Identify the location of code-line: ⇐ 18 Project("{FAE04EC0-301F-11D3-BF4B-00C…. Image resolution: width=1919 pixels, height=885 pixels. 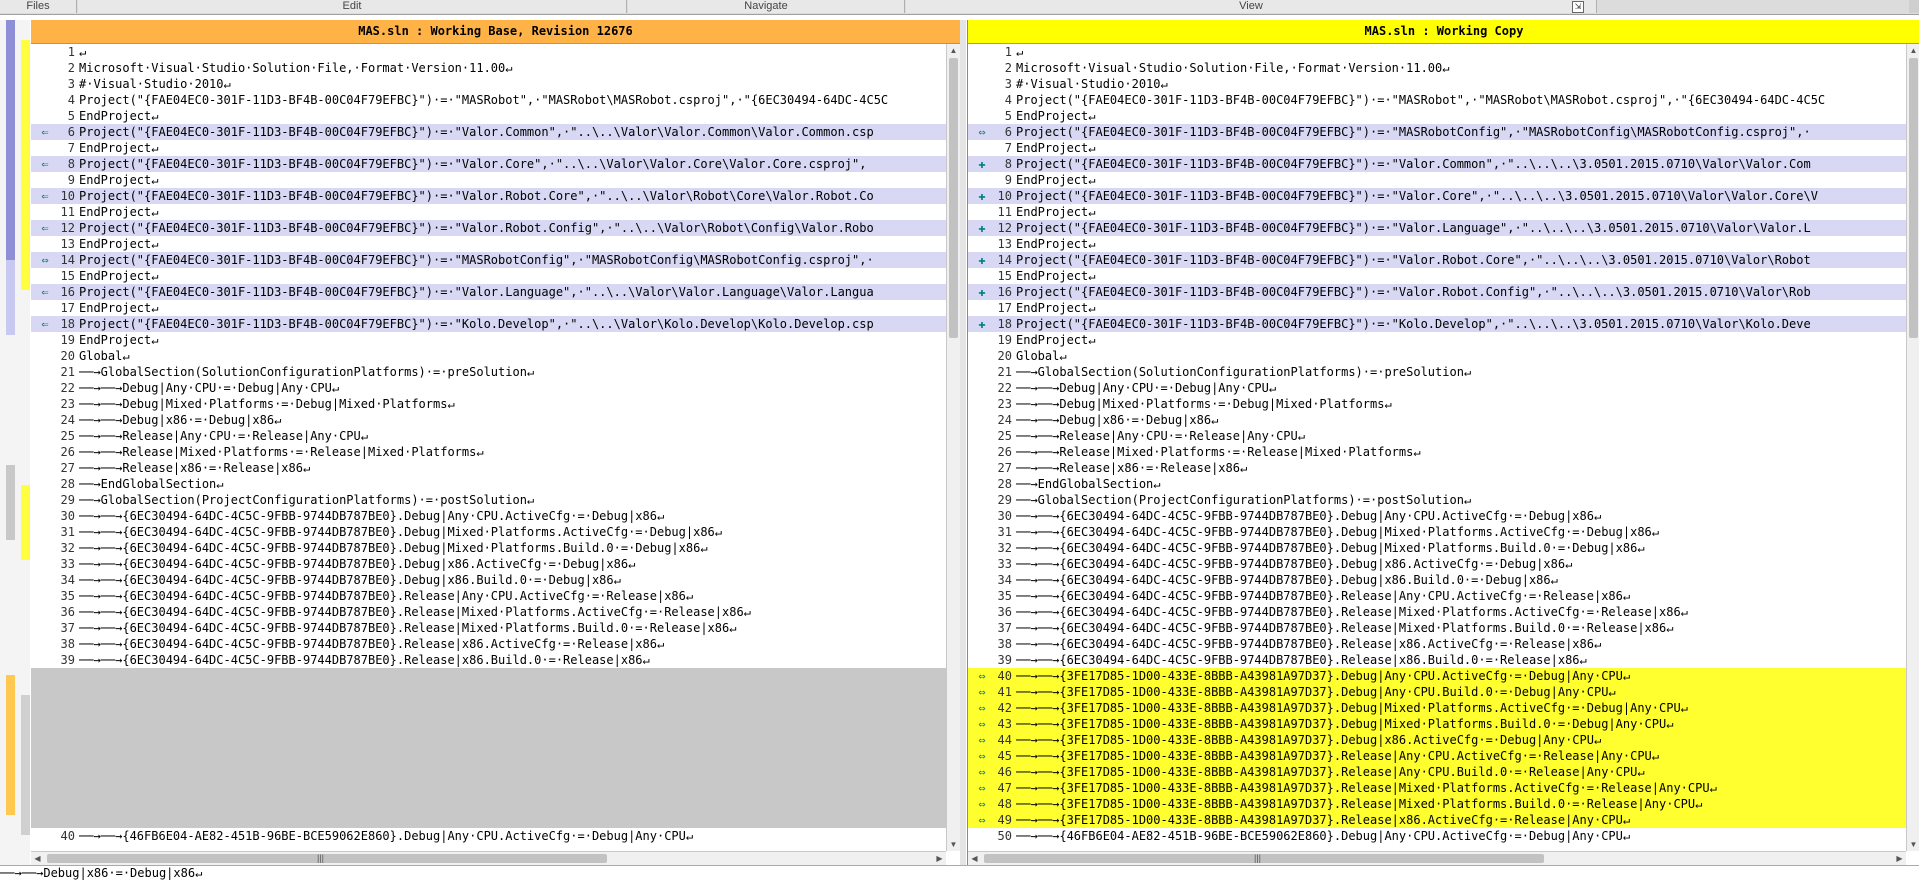
(488, 324).